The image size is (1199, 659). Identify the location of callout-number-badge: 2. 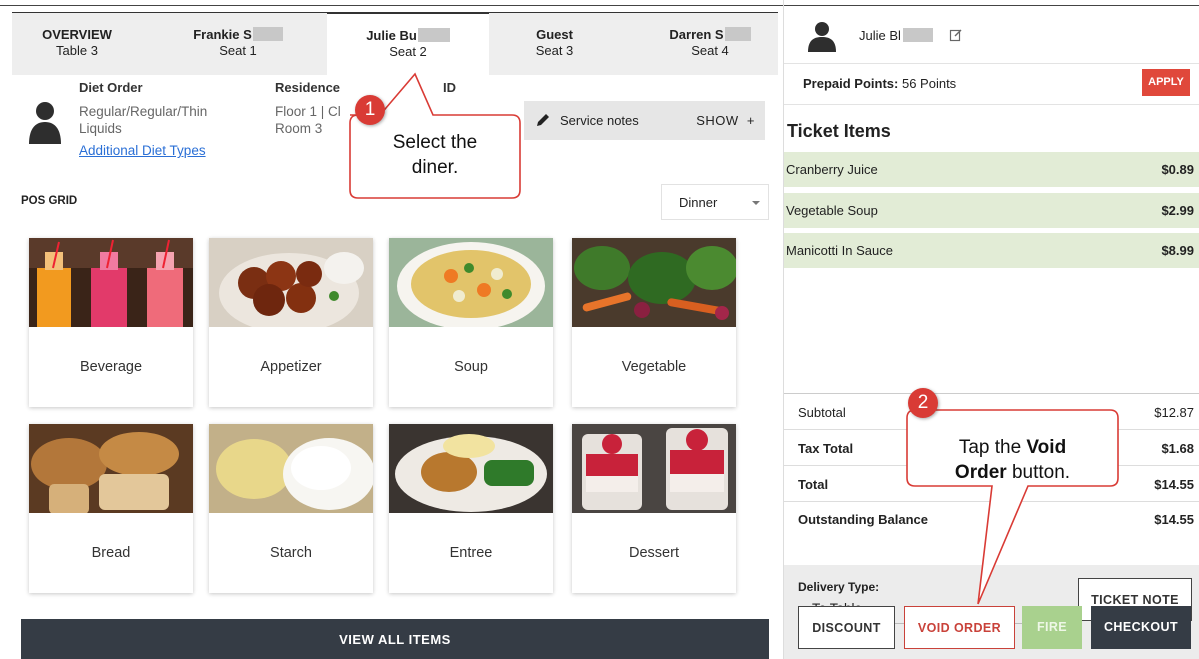
(923, 403).